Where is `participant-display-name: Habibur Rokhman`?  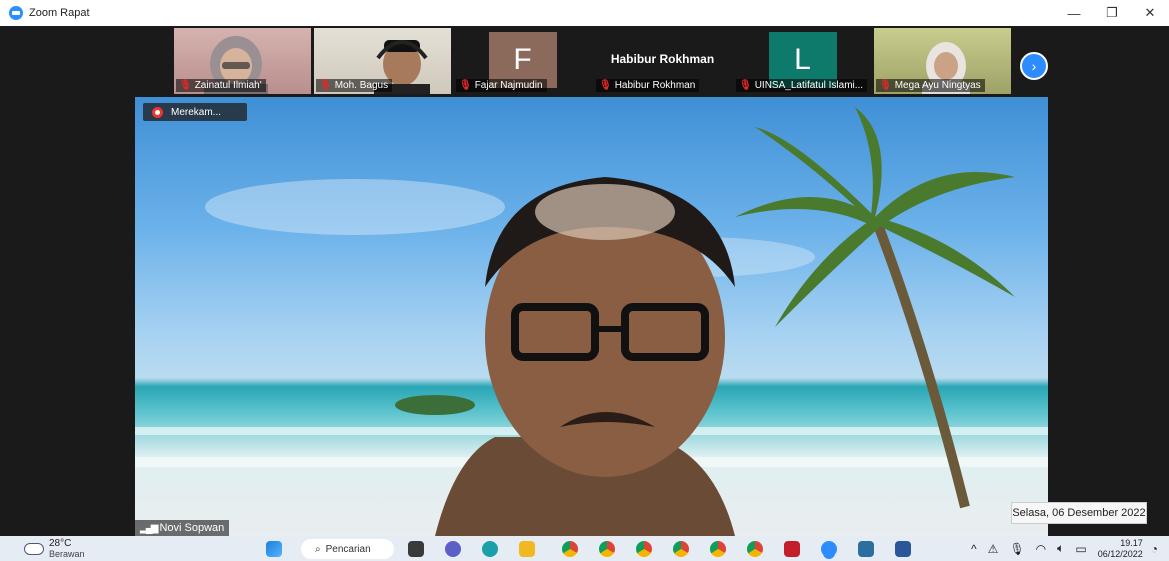
participant-display-name: Habibur Rokhman is located at coordinates (662, 59).